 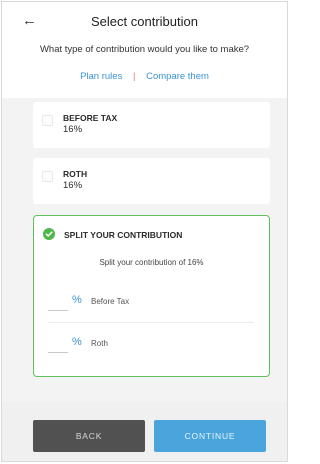 I want to click on roth-checkbox, so click(x=47, y=176).